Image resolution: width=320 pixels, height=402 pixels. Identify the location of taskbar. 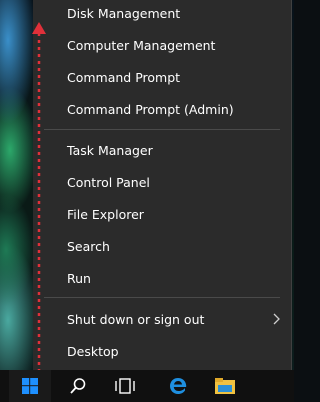
(147, 386).